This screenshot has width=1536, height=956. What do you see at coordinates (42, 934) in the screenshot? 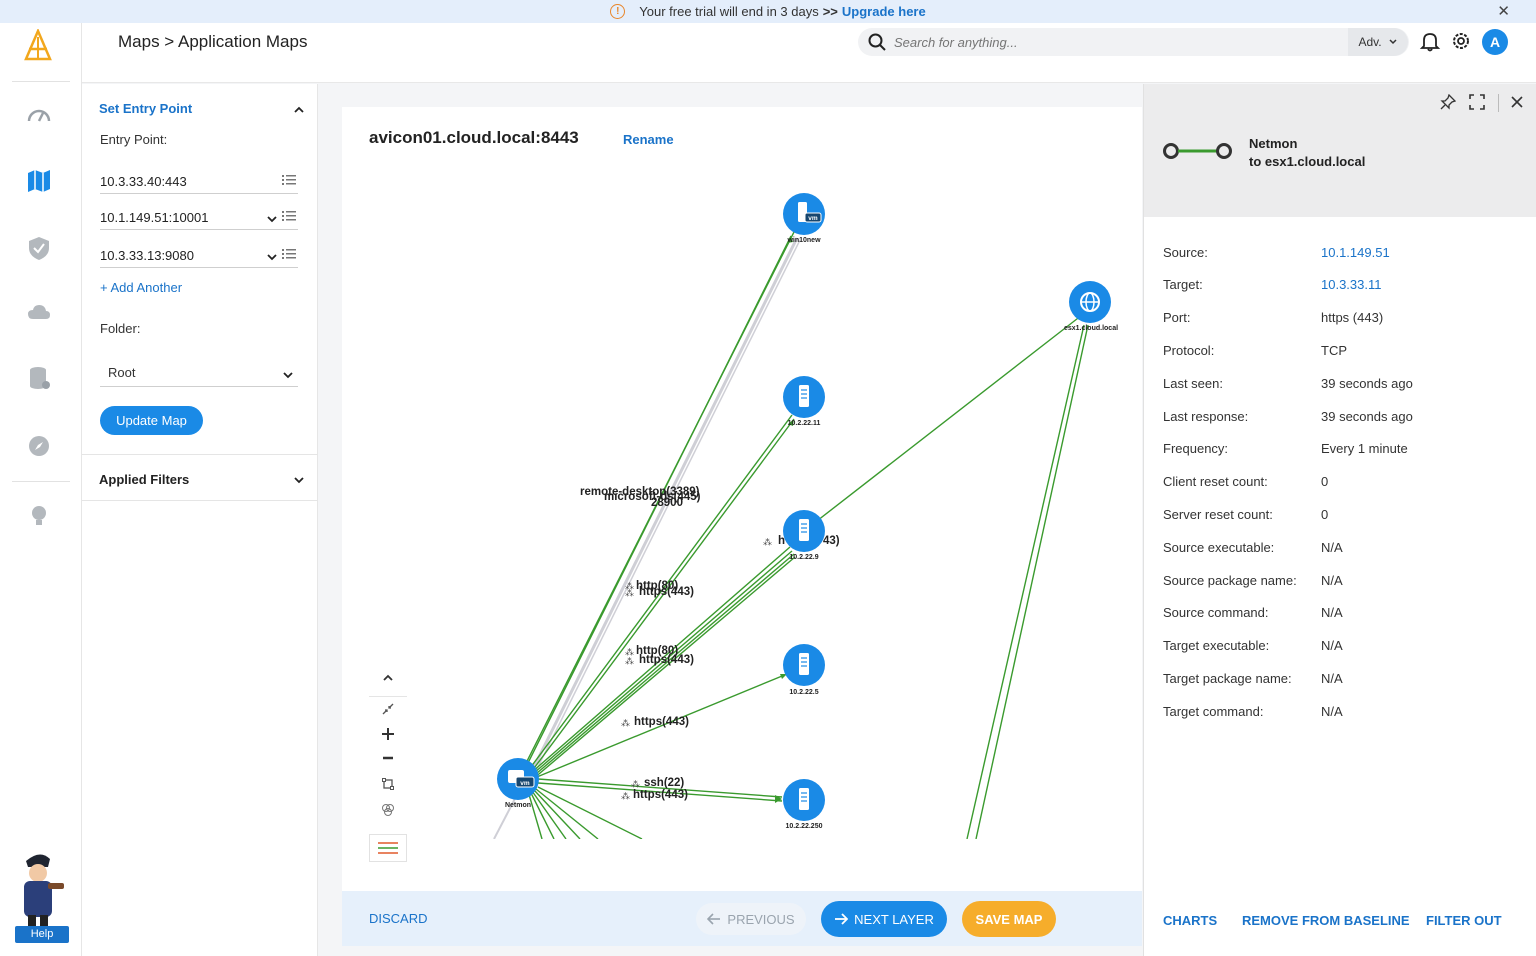
I see `help-label: Help` at bounding box center [42, 934].